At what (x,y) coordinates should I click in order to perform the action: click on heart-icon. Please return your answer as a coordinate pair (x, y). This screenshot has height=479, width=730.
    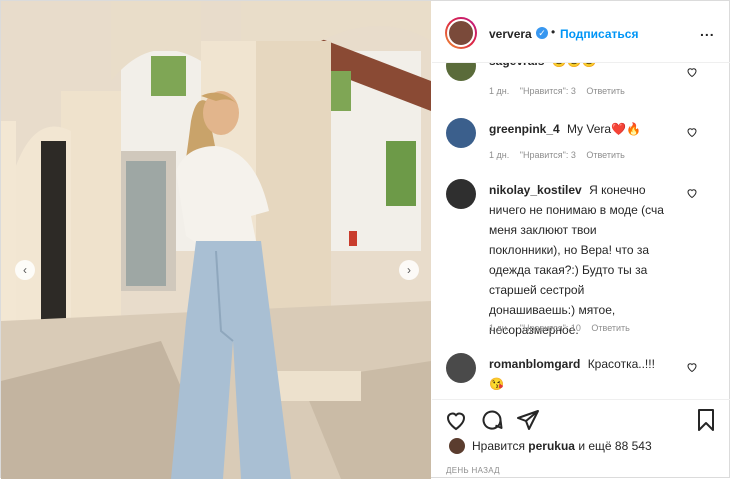
    Looking at the image, I should click on (456, 420).